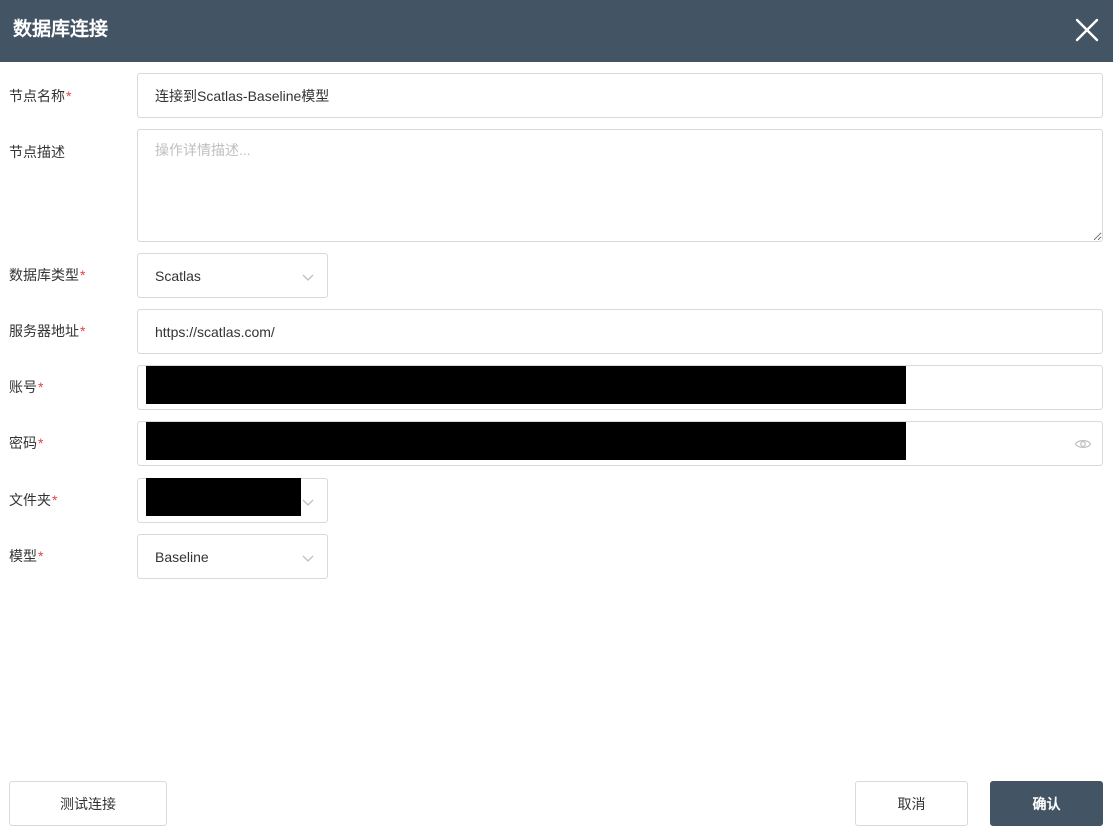 The height and width of the screenshot is (840, 1113). I want to click on node-name-field, so click(620, 95).